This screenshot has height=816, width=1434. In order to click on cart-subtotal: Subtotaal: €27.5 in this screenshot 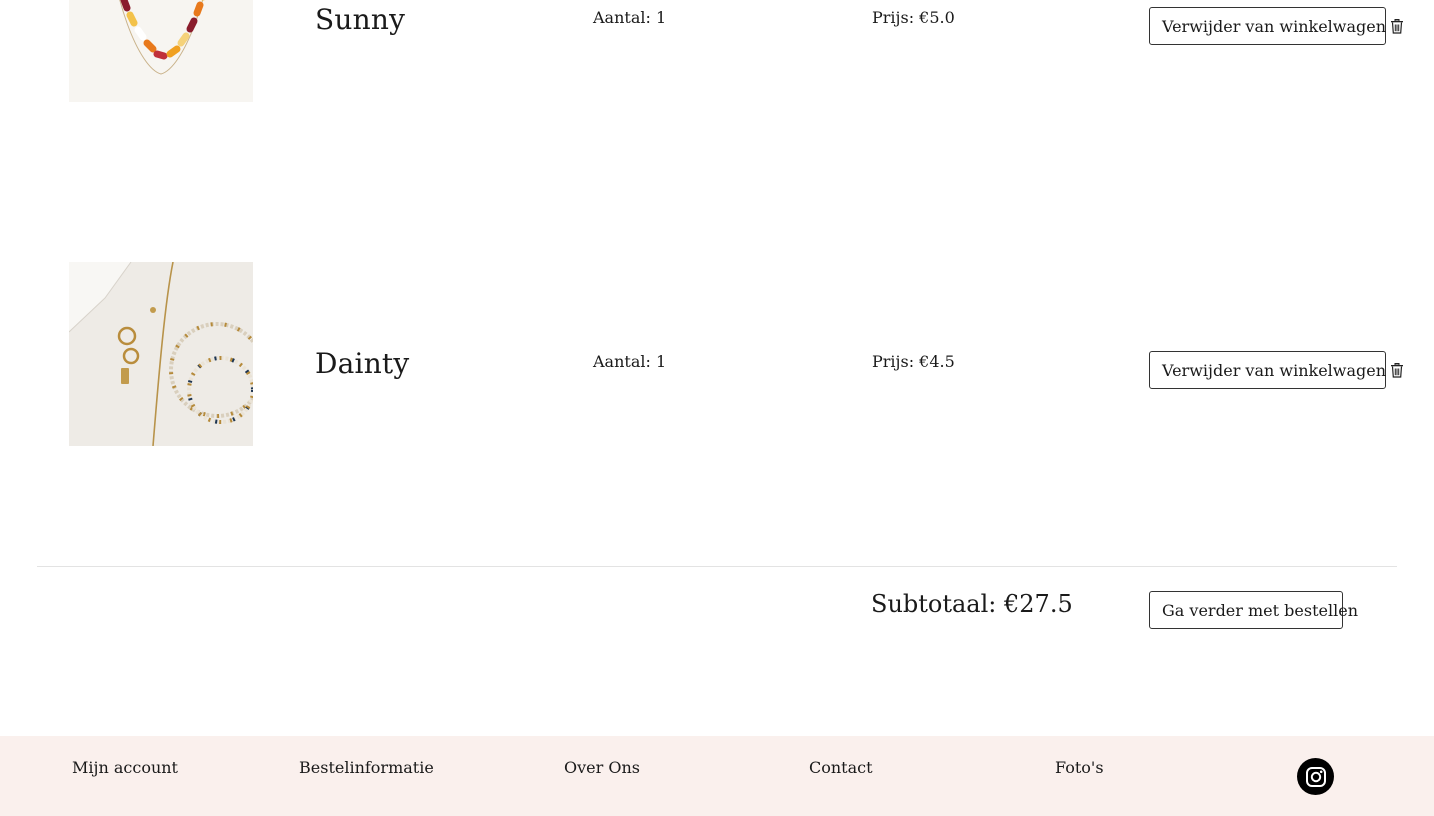, I will do `click(972, 604)`.